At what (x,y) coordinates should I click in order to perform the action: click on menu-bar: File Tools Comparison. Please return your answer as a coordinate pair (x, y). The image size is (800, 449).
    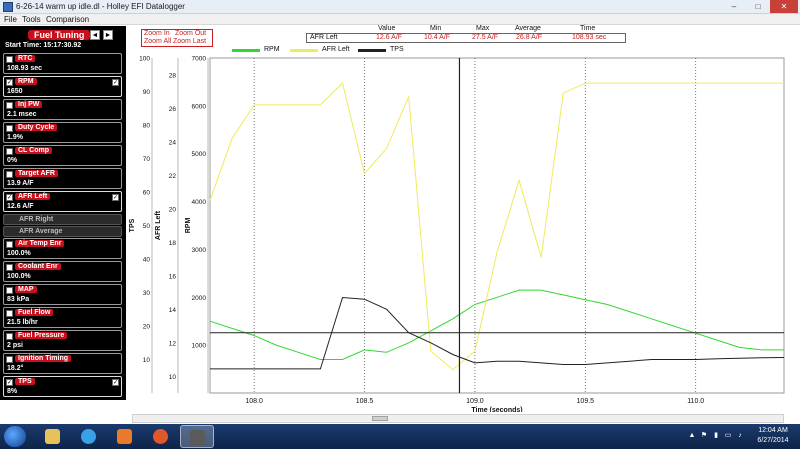
    Looking at the image, I should click on (400, 19).